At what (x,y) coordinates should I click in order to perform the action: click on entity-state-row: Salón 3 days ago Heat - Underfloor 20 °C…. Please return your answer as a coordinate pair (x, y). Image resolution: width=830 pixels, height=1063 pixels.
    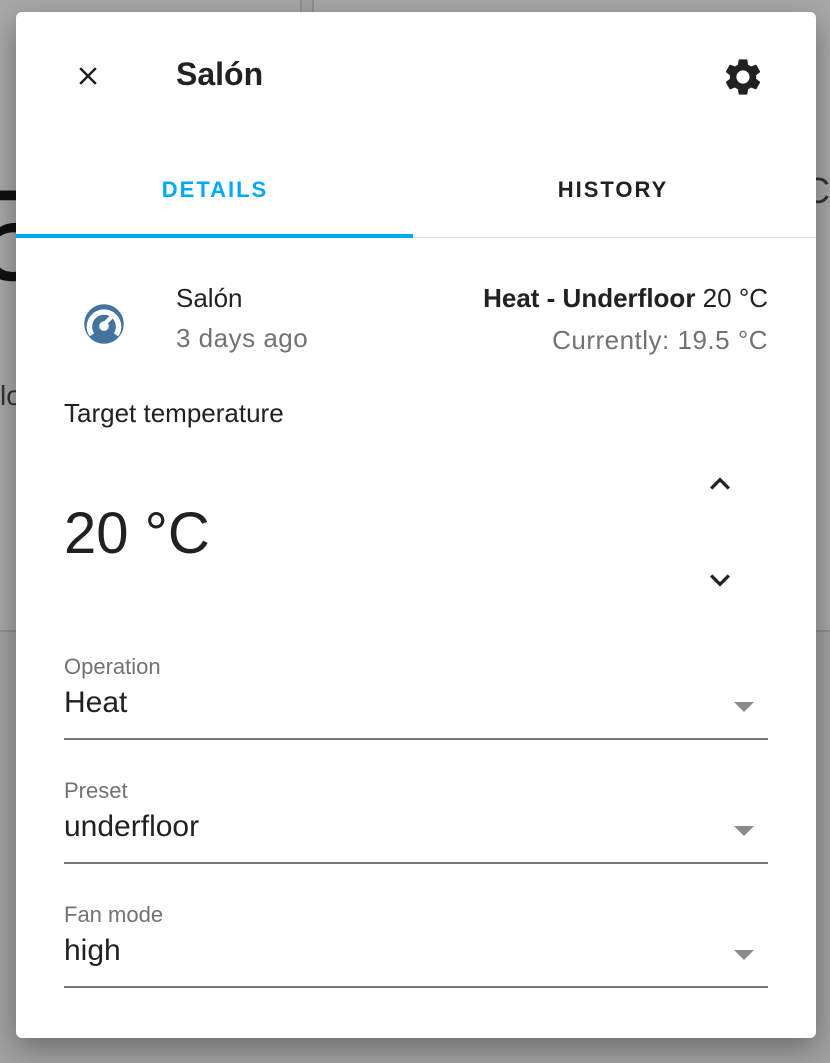
    Looking at the image, I should click on (416, 322).